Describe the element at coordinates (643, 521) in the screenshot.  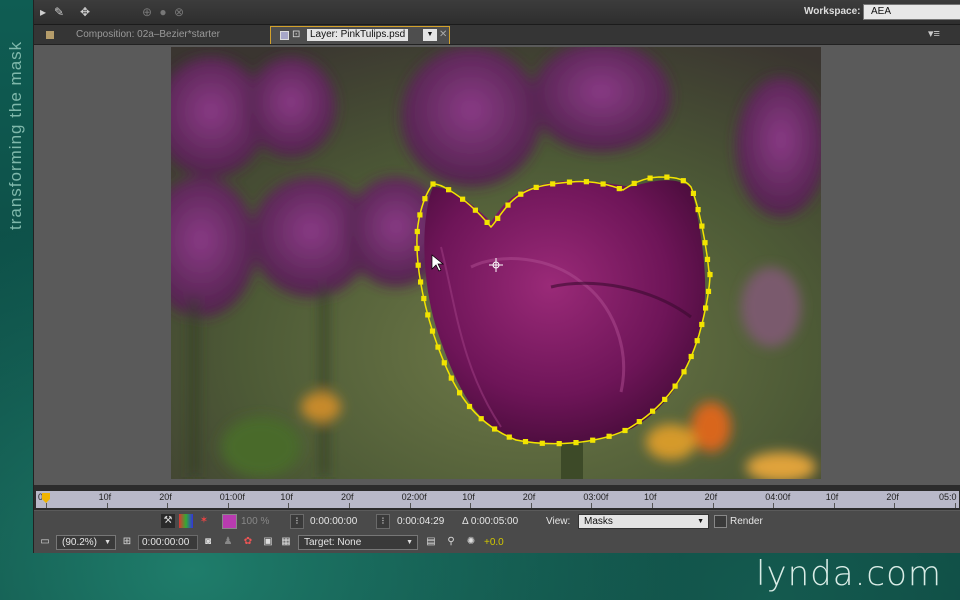
I see `view-select: Masks ▼` at that location.